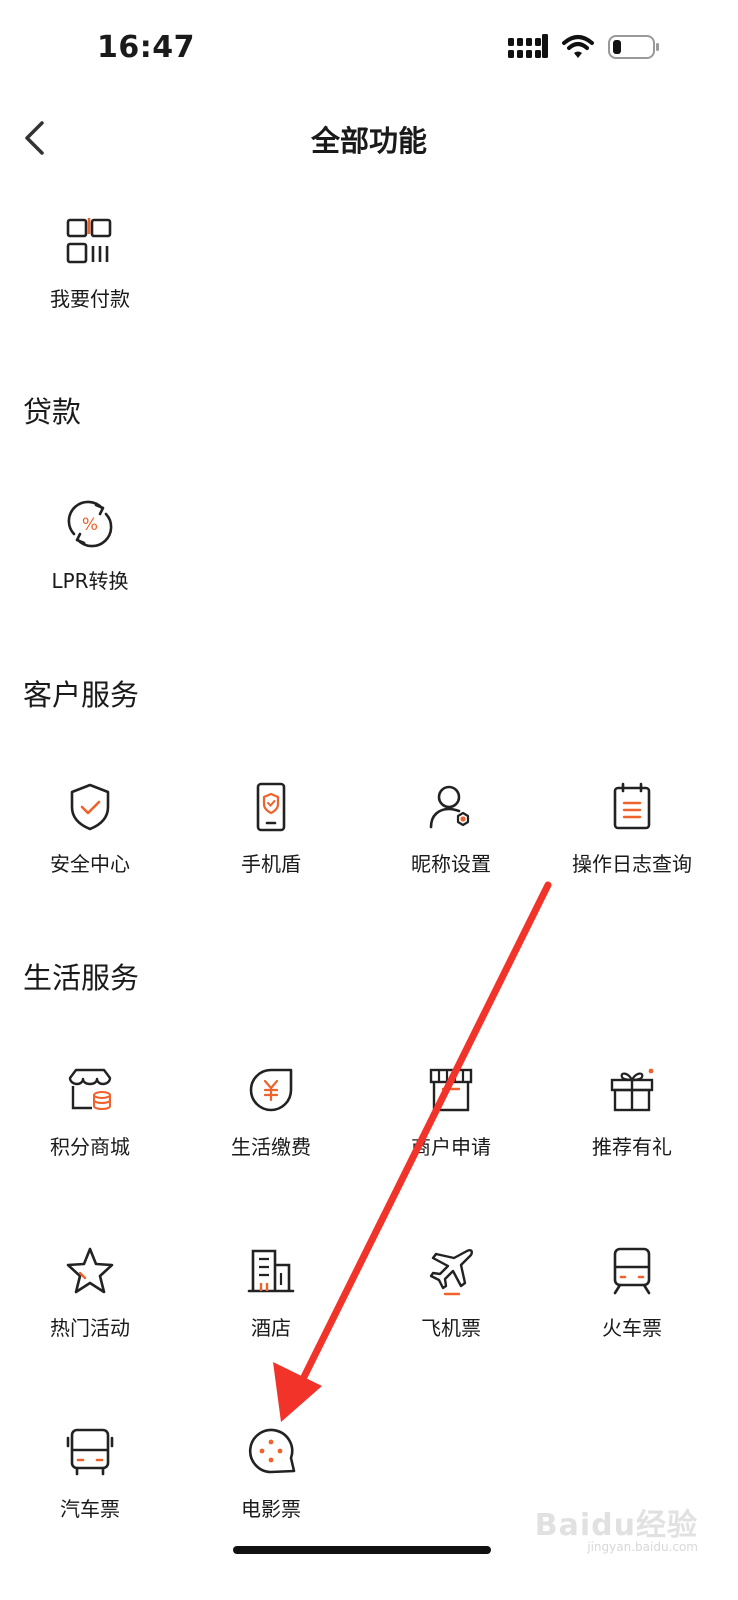  I want to click on yuan-bill-icon, so click(271, 1090).